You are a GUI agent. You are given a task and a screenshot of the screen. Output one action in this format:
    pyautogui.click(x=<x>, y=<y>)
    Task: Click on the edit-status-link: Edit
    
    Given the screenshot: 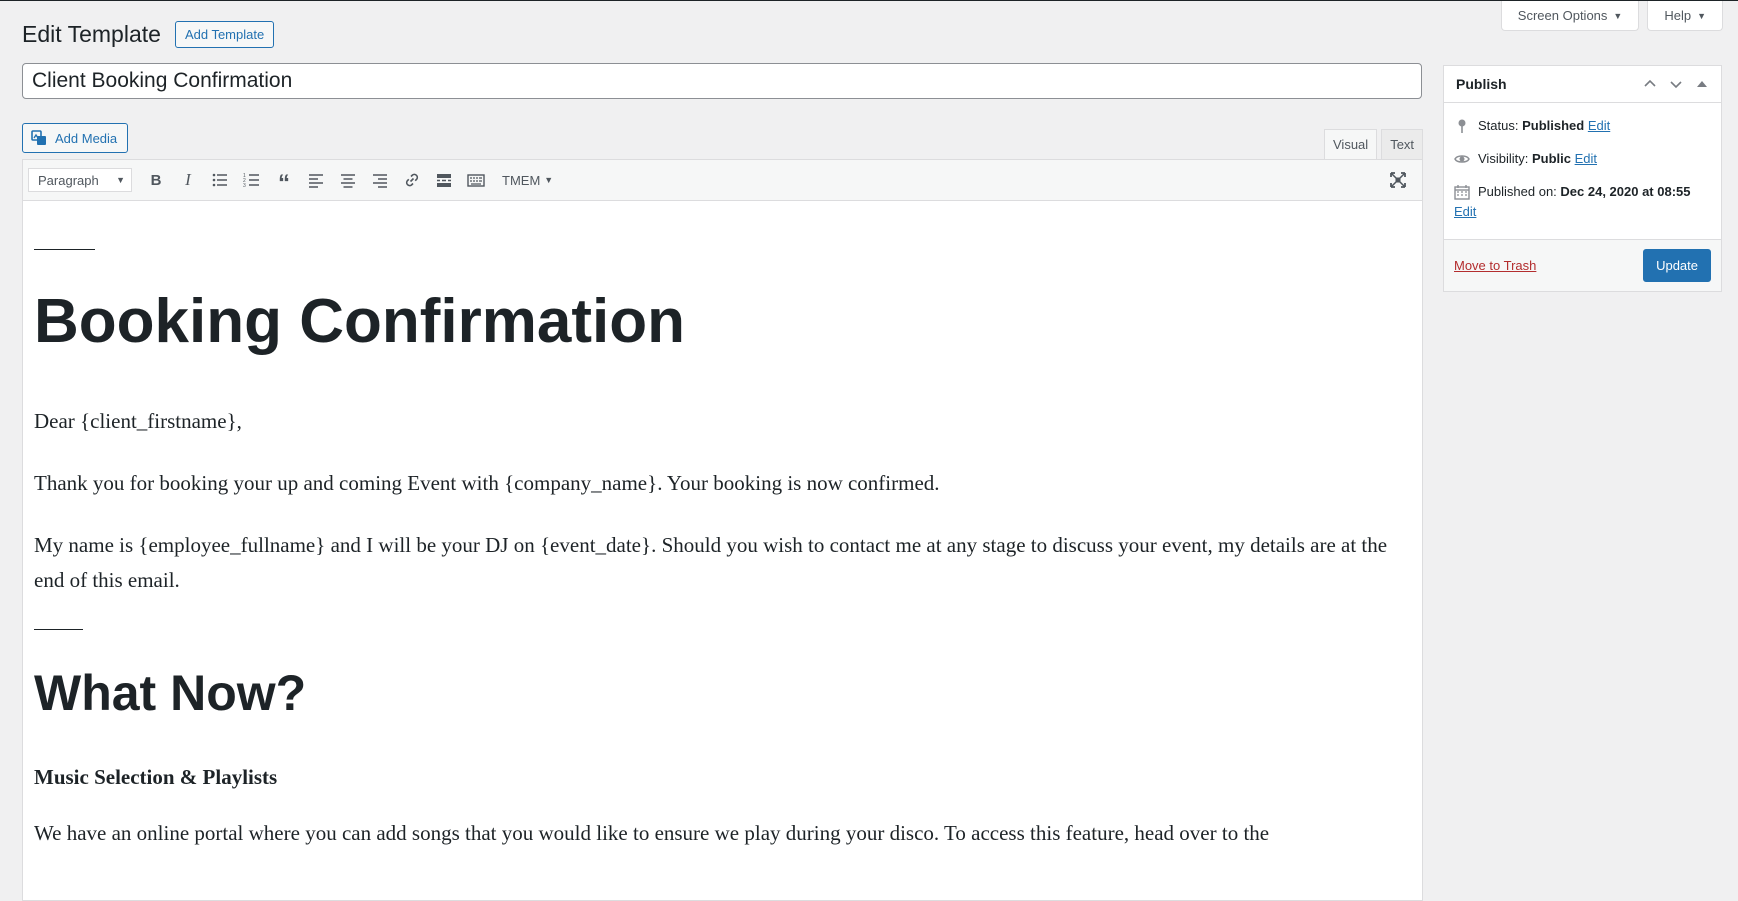 What is the action you would take?
    pyautogui.click(x=1599, y=125)
    